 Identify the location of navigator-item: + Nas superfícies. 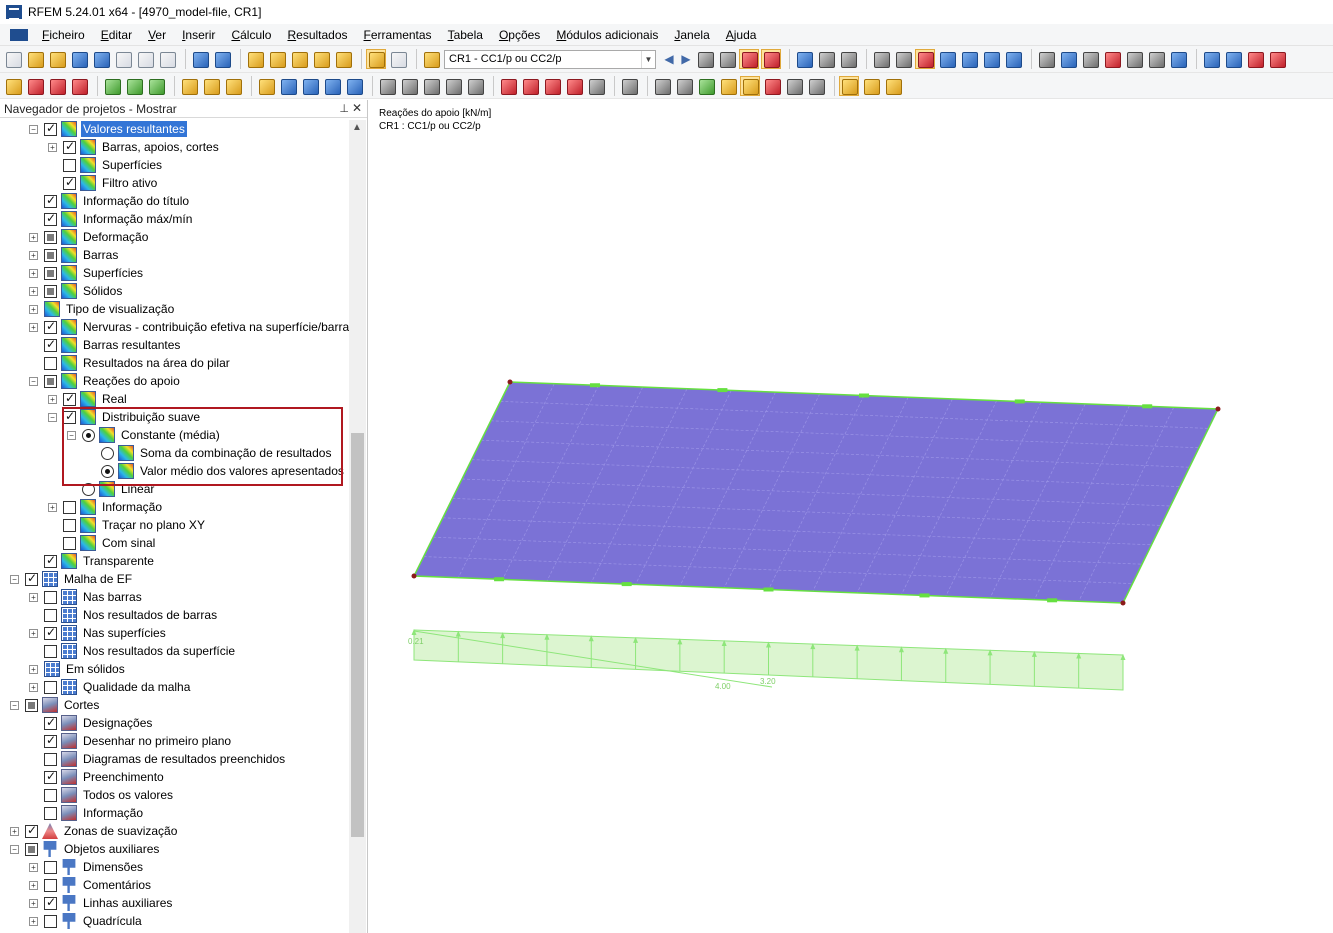
(98, 633).